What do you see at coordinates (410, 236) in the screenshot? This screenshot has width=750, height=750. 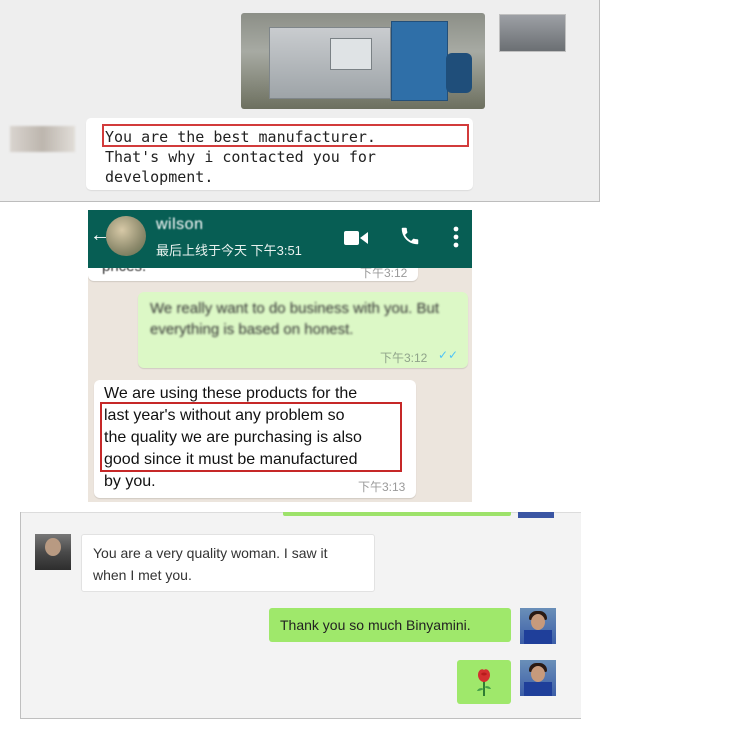 I see `phone-call-icon` at bounding box center [410, 236].